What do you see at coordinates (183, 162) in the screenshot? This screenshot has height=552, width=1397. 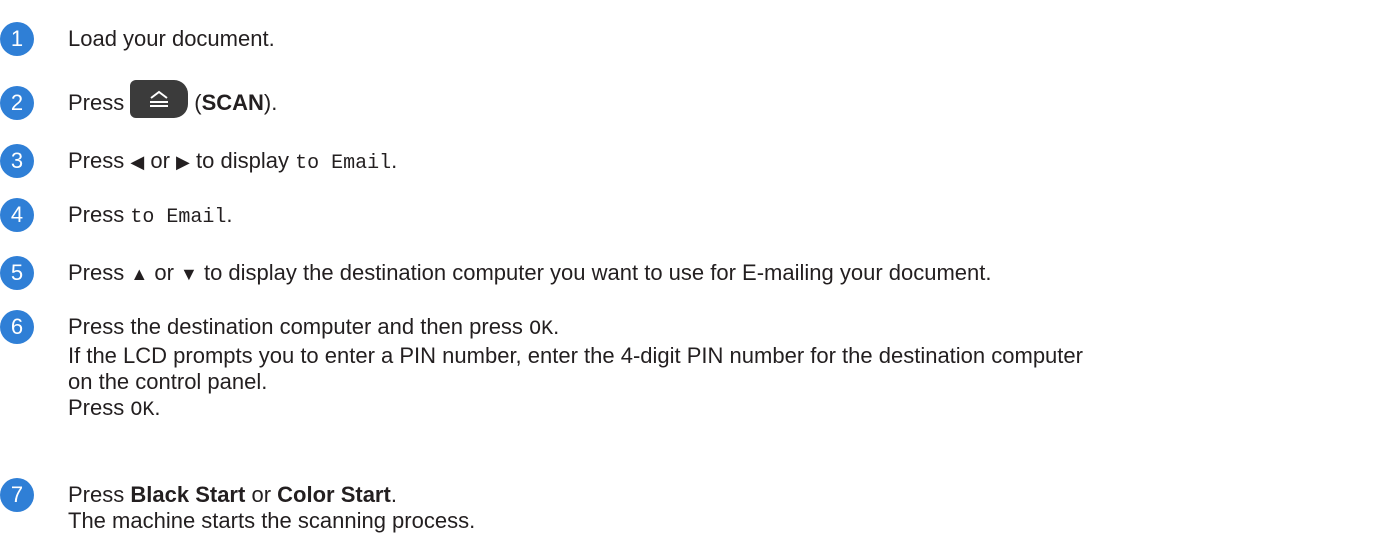 I see `right-arrow-icon: ▶` at bounding box center [183, 162].